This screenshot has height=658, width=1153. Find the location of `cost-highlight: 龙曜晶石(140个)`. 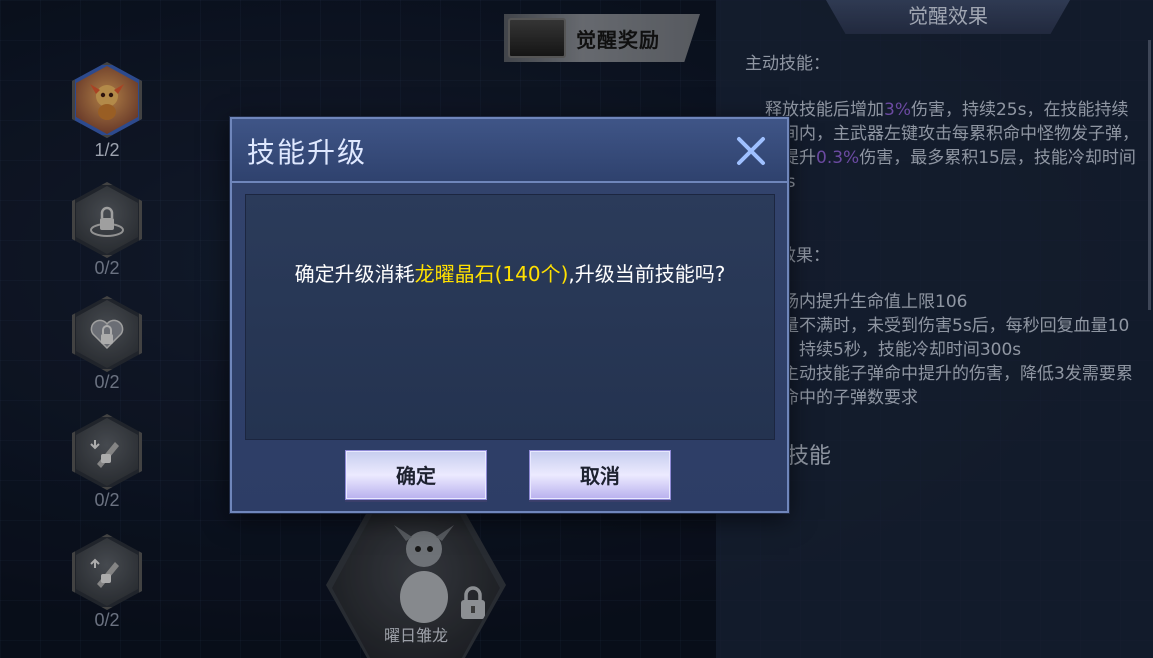

cost-highlight: 龙曜晶石(140个) is located at coordinates (491, 274).